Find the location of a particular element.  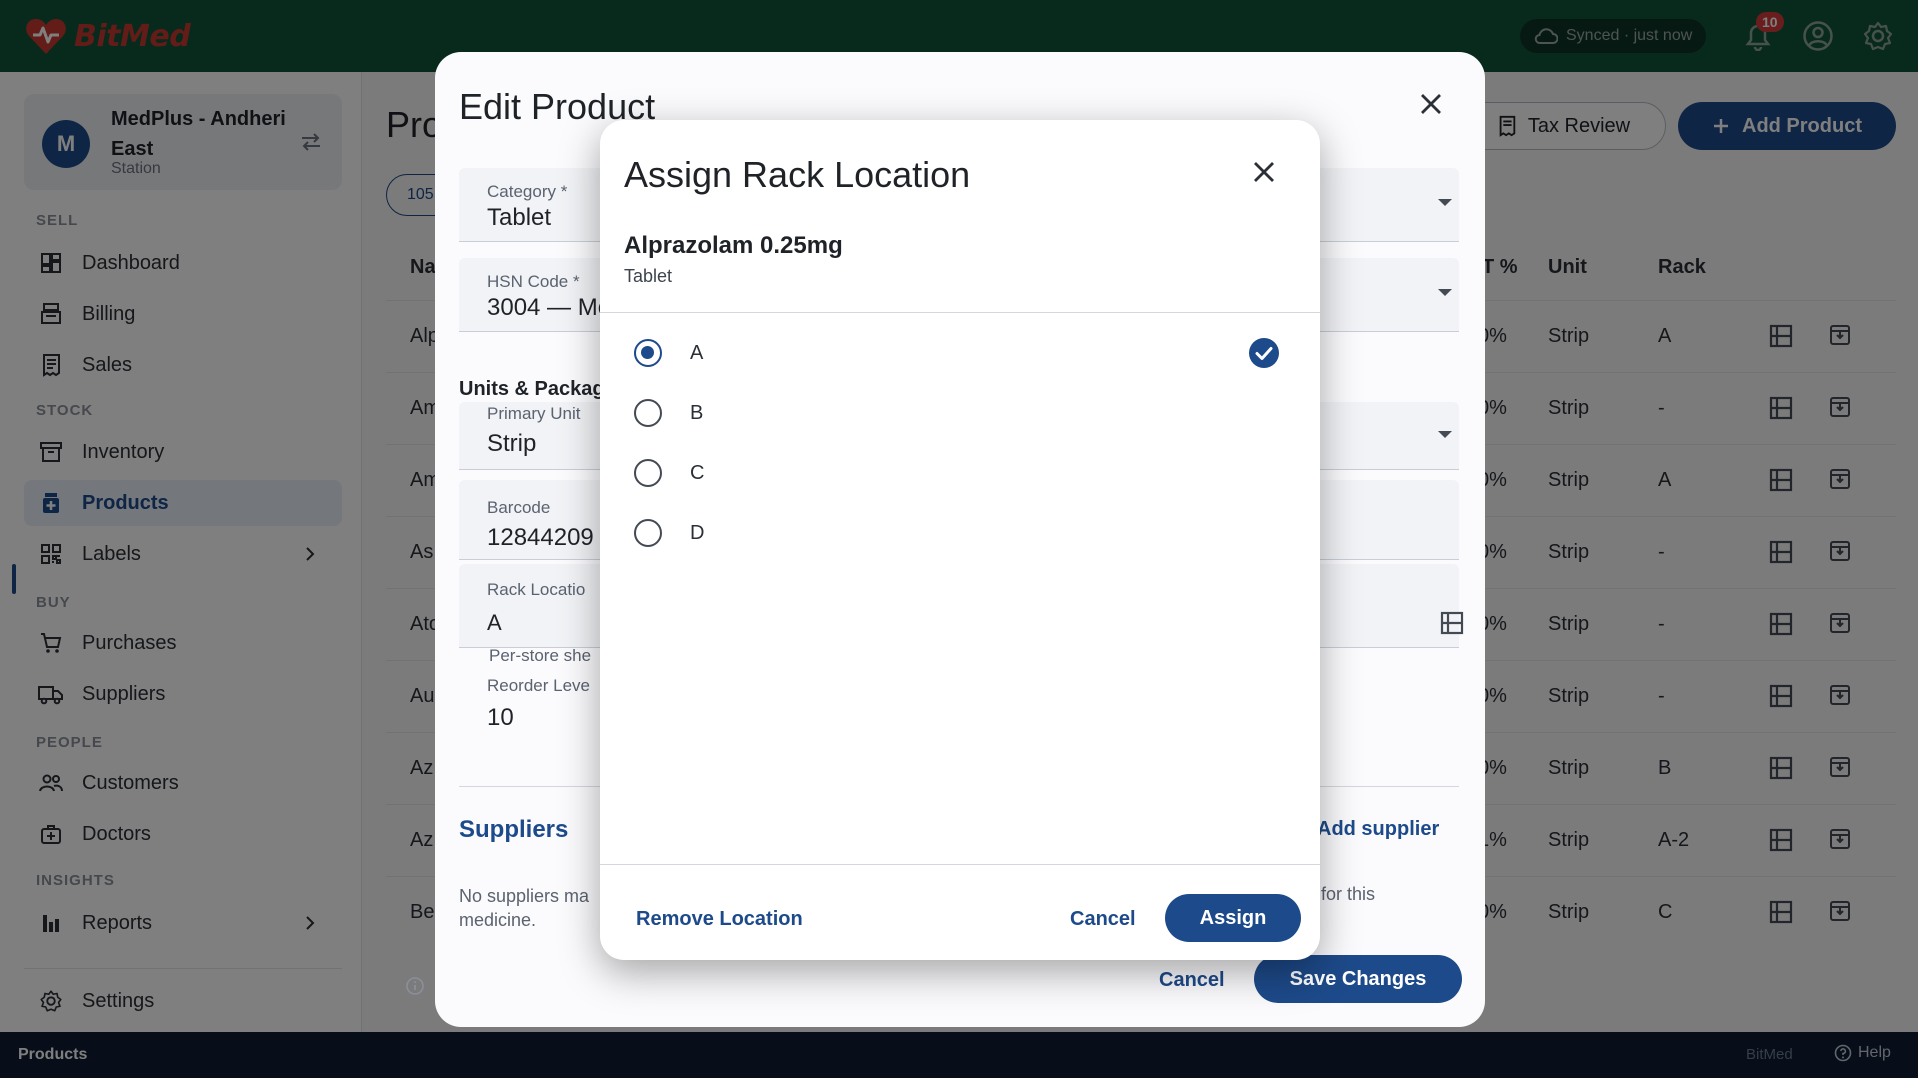

rack-option-d: D is located at coordinates (960, 533).